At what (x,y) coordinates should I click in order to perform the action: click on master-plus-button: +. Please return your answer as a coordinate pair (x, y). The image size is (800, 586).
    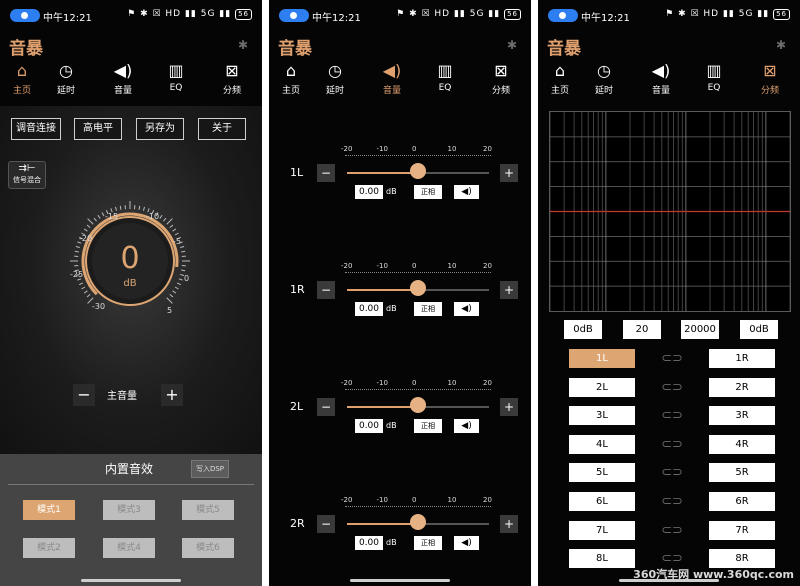
    Looking at the image, I should click on (172, 395).